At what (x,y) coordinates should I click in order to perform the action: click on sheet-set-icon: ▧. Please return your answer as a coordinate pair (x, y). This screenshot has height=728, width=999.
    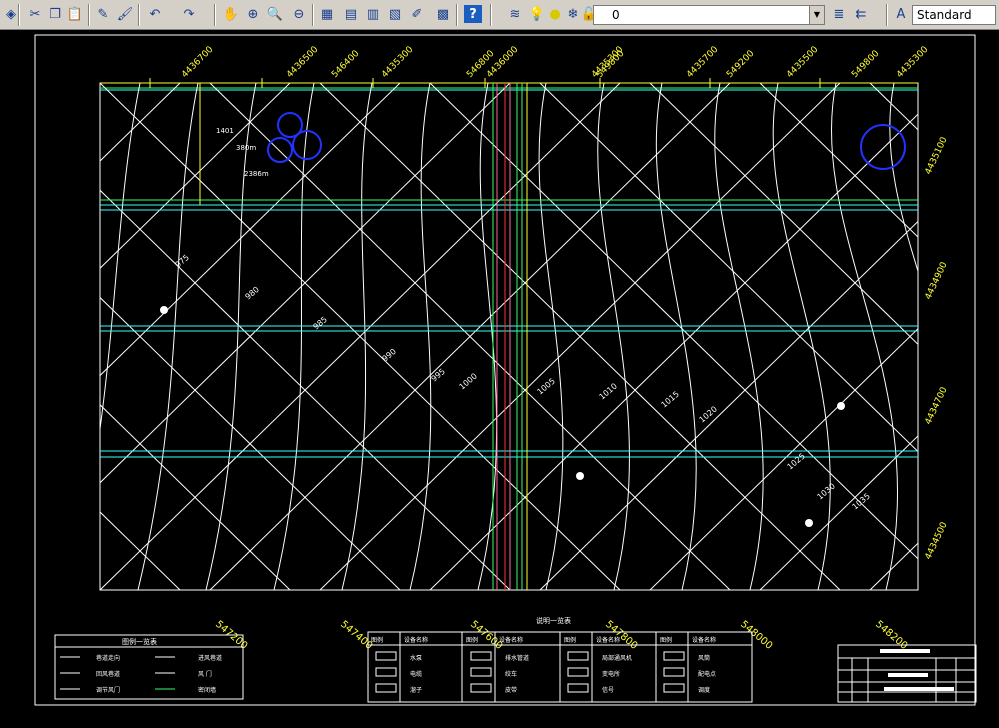
    Looking at the image, I should click on (395, 14).